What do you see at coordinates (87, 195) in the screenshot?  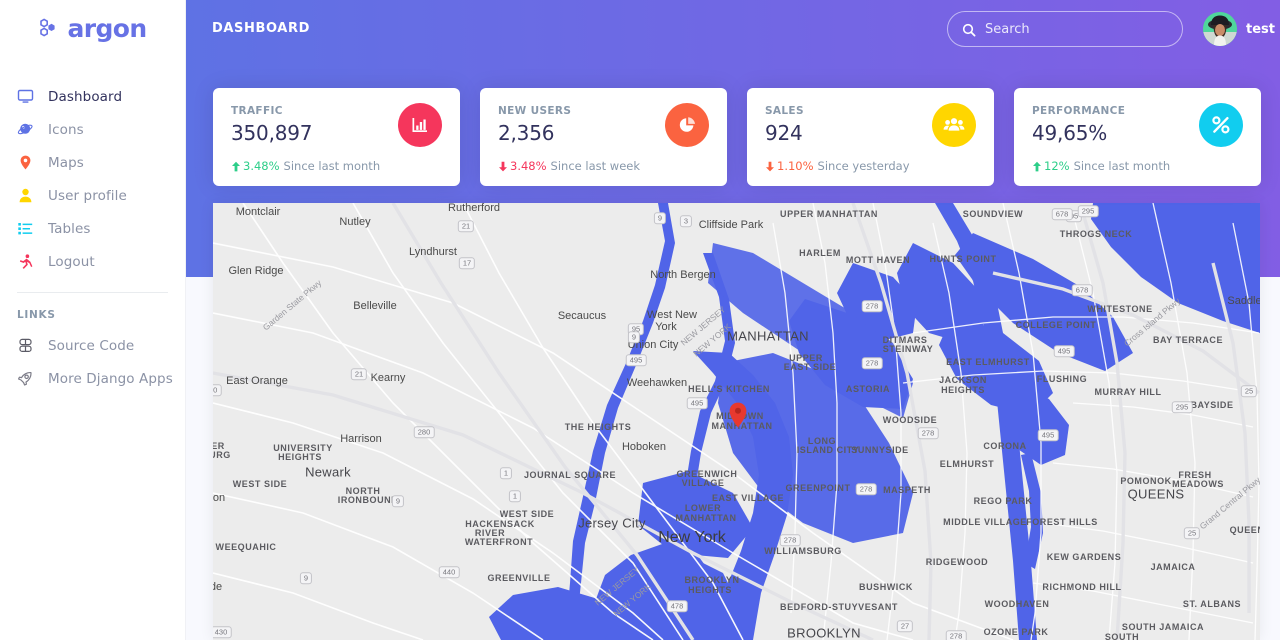 I see `sidebar-item-label: User profile` at bounding box center [87, 195].